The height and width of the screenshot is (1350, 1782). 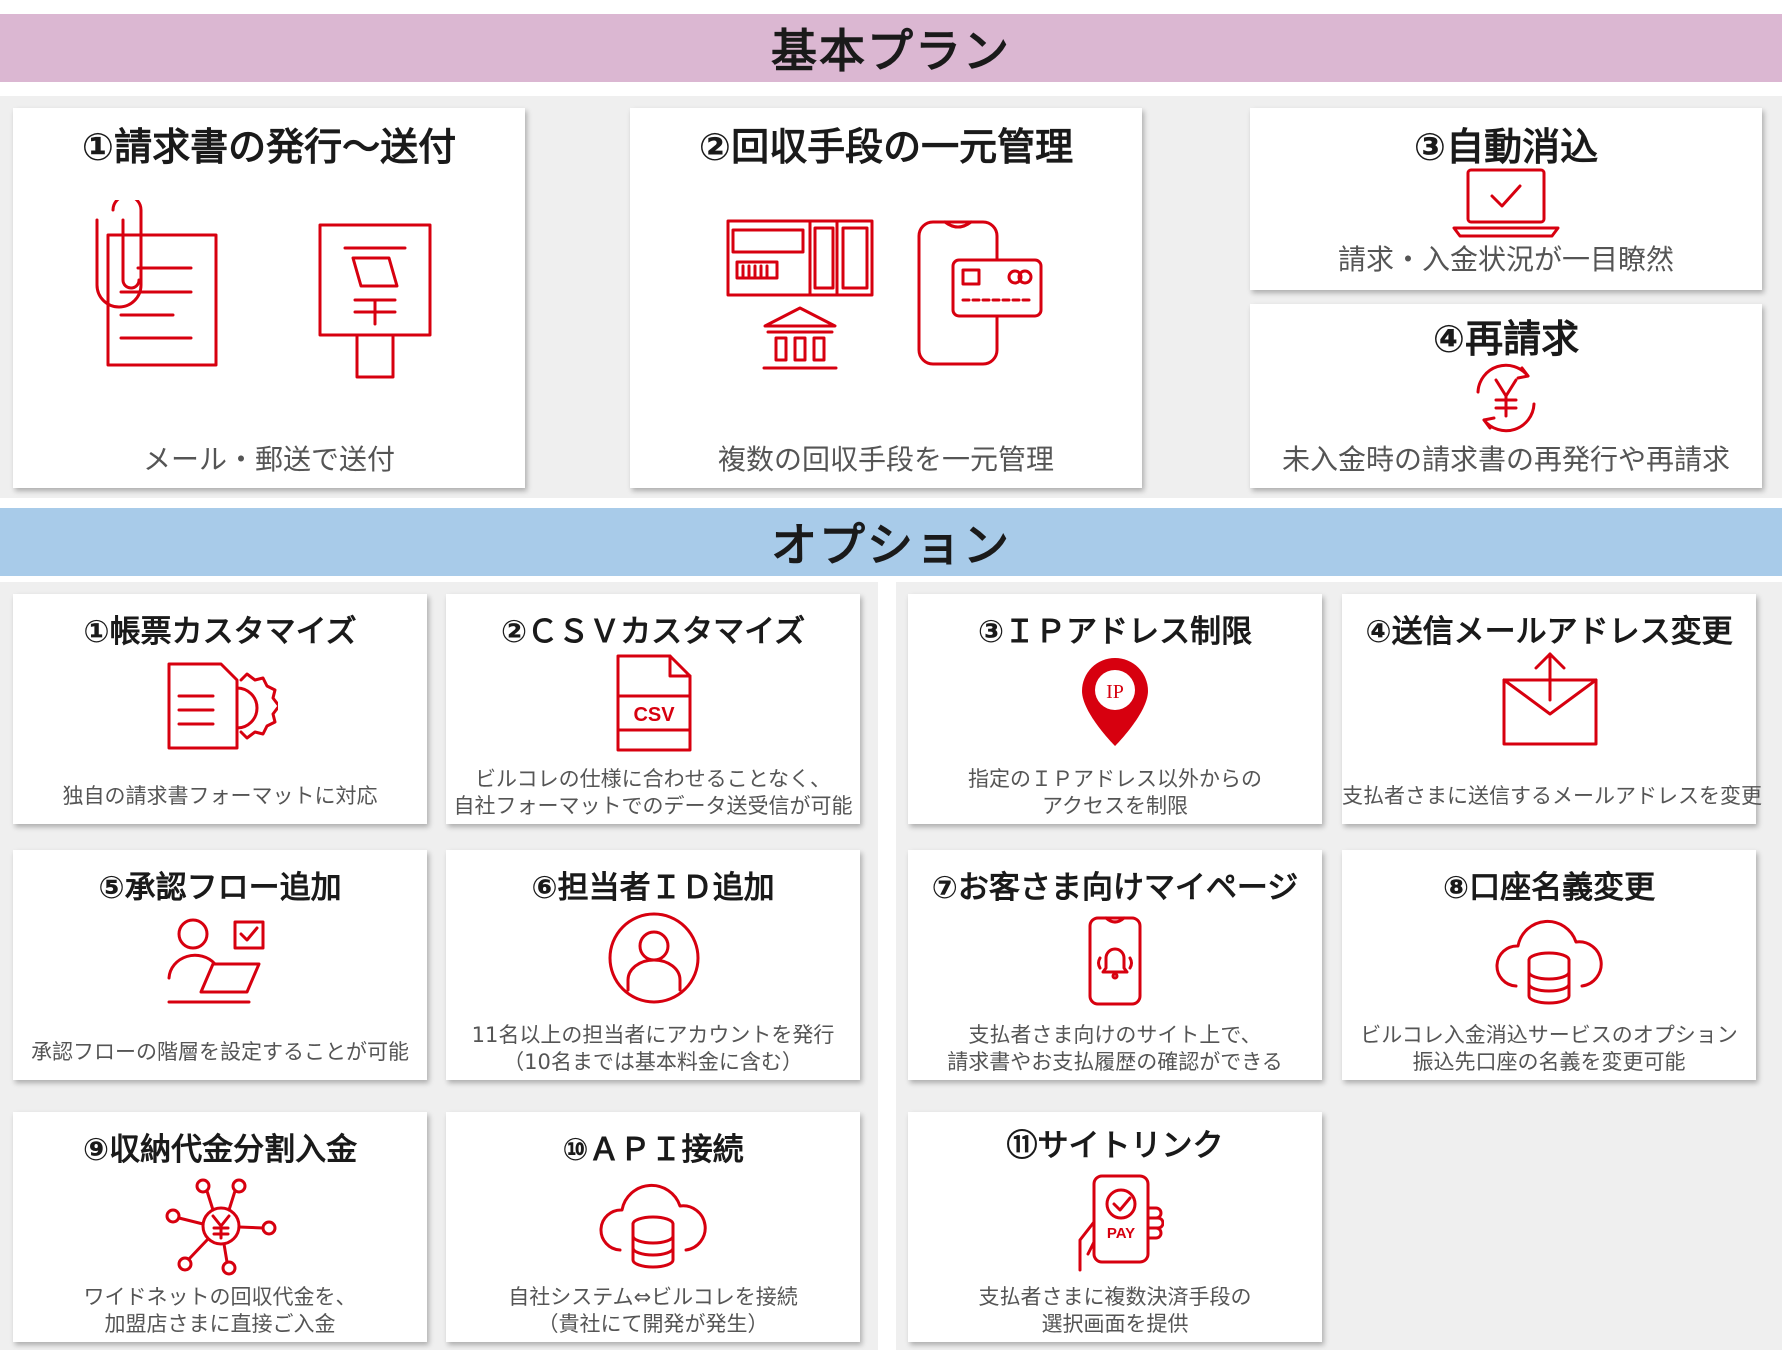 What do you see at coordinates (222, 706) in the screenshot?
I see `document-gear-icon` at bounding box center [222, 706].